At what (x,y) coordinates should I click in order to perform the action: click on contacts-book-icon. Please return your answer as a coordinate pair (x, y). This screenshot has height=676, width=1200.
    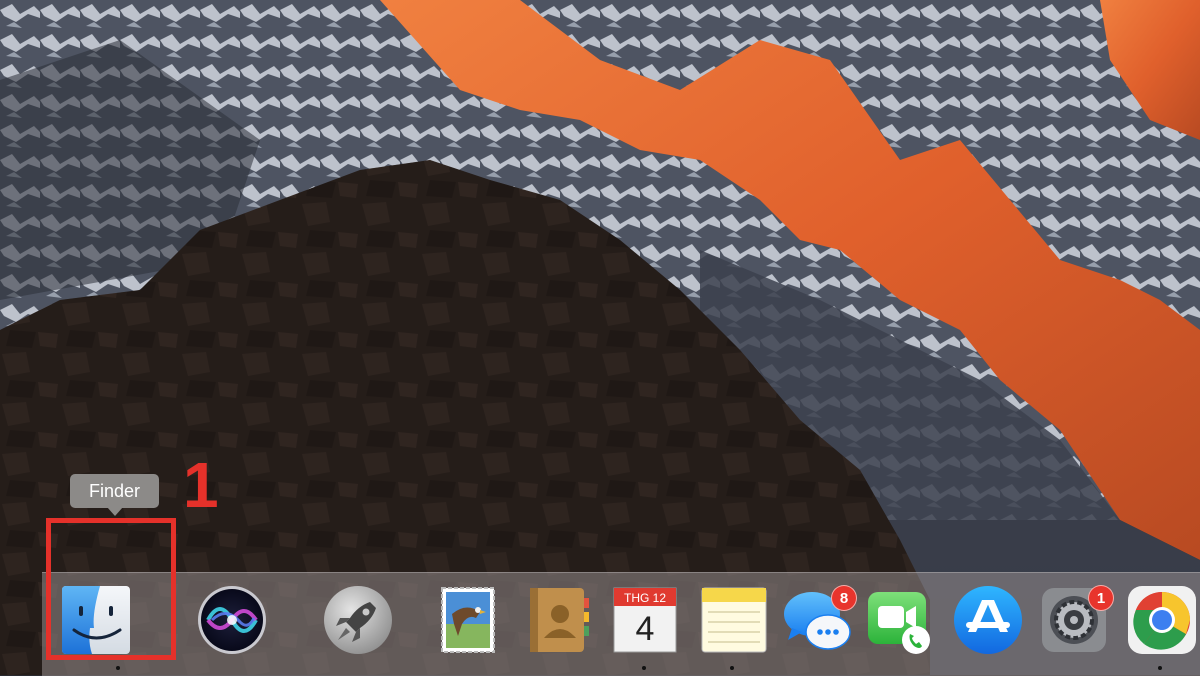
    Looking at the image, I should click on (558, 620).